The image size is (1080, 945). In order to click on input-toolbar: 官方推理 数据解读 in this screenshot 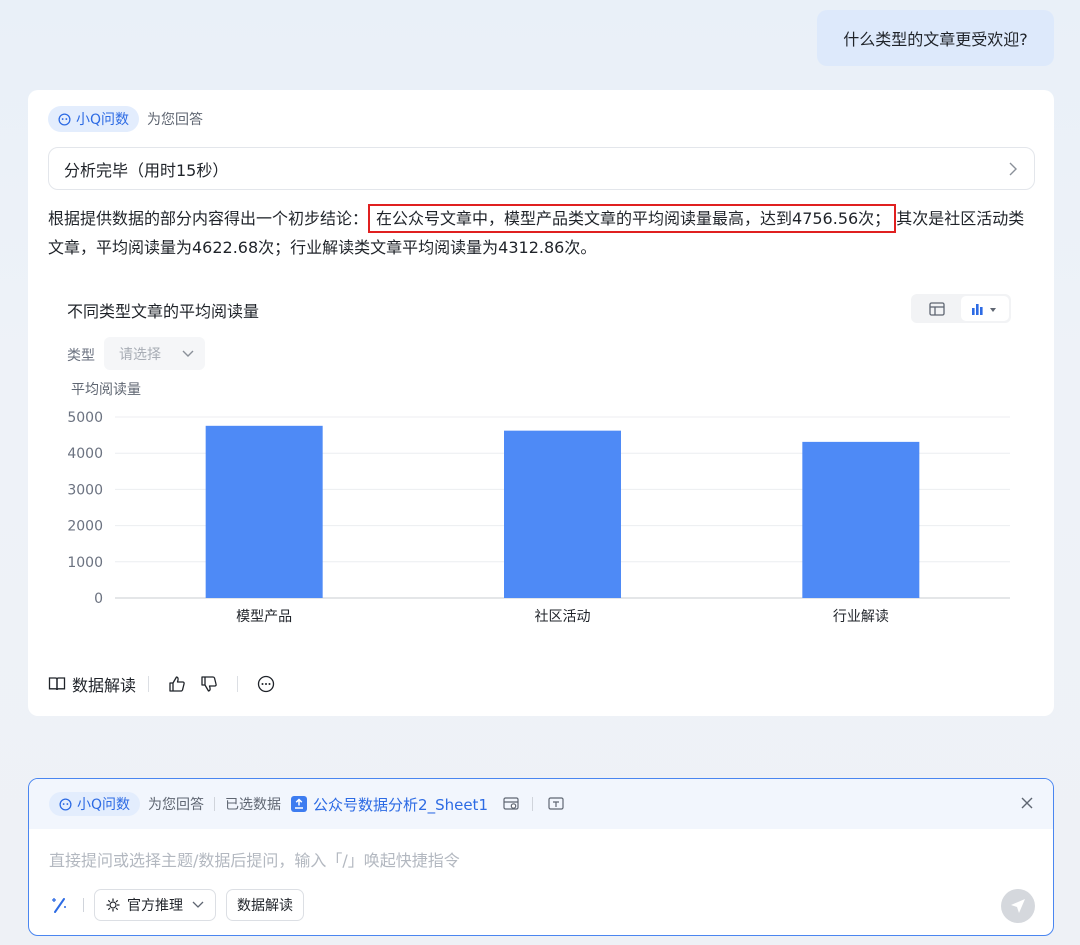, I will do `click(176, 905)`.